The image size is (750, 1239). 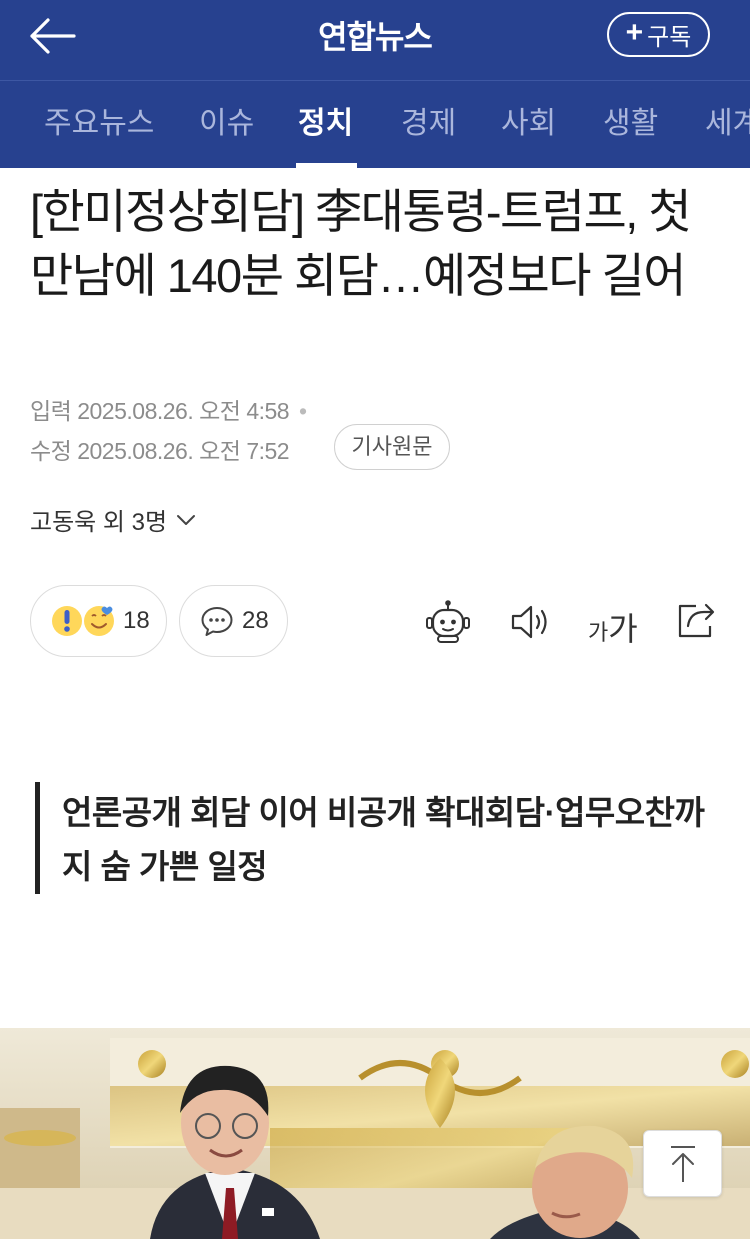 What do you see at coordinates (37, 838) in the screenshot?
I see `subheadline-bar` at bounding box center [37, 838].